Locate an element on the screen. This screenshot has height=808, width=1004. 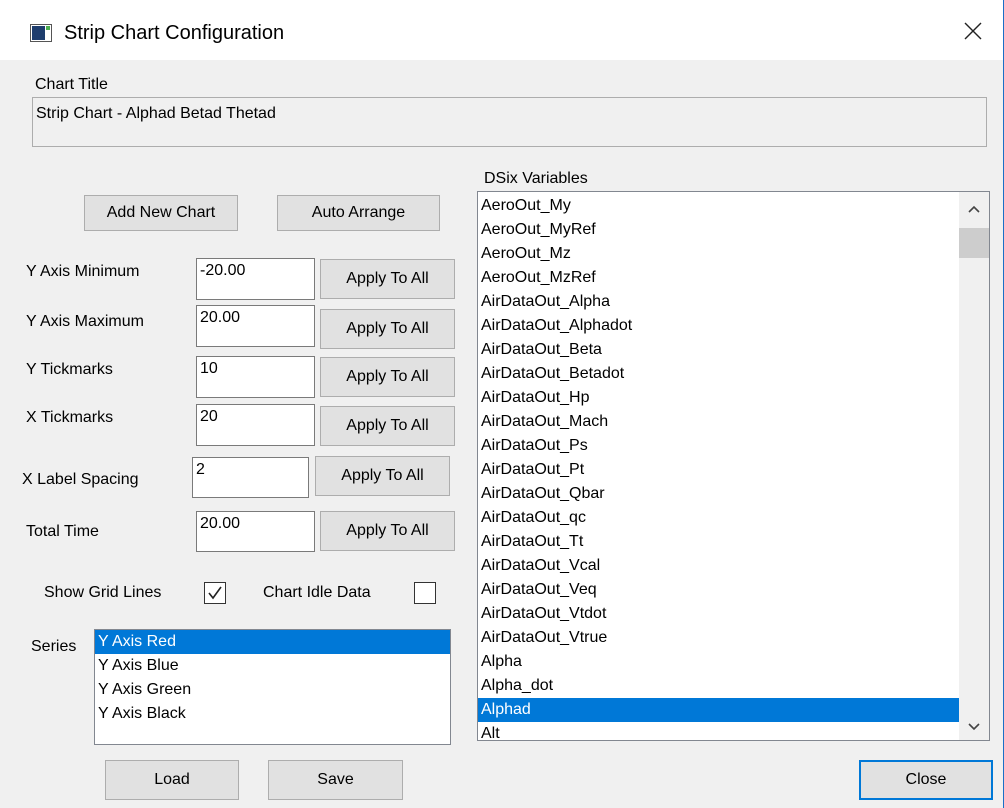
apply-y-tickmarks-button: Apply To All is located at coordinates (387, 377).